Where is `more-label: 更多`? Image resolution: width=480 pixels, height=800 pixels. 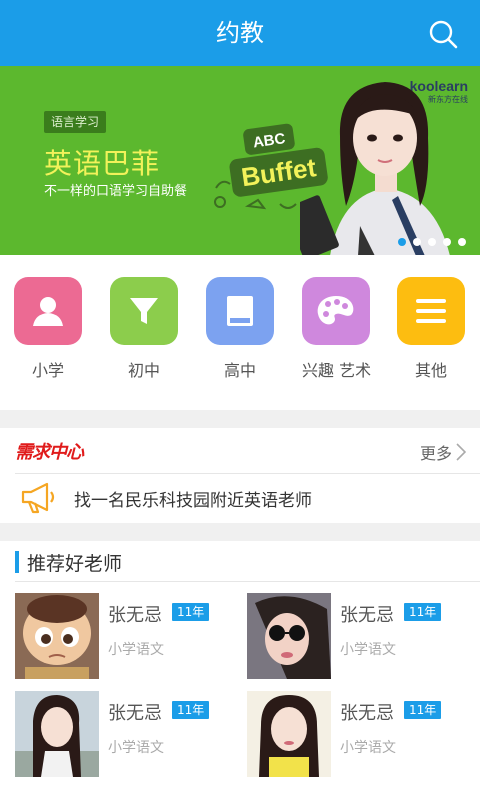 more-label: 更多 is located at coordinates (435, 453).